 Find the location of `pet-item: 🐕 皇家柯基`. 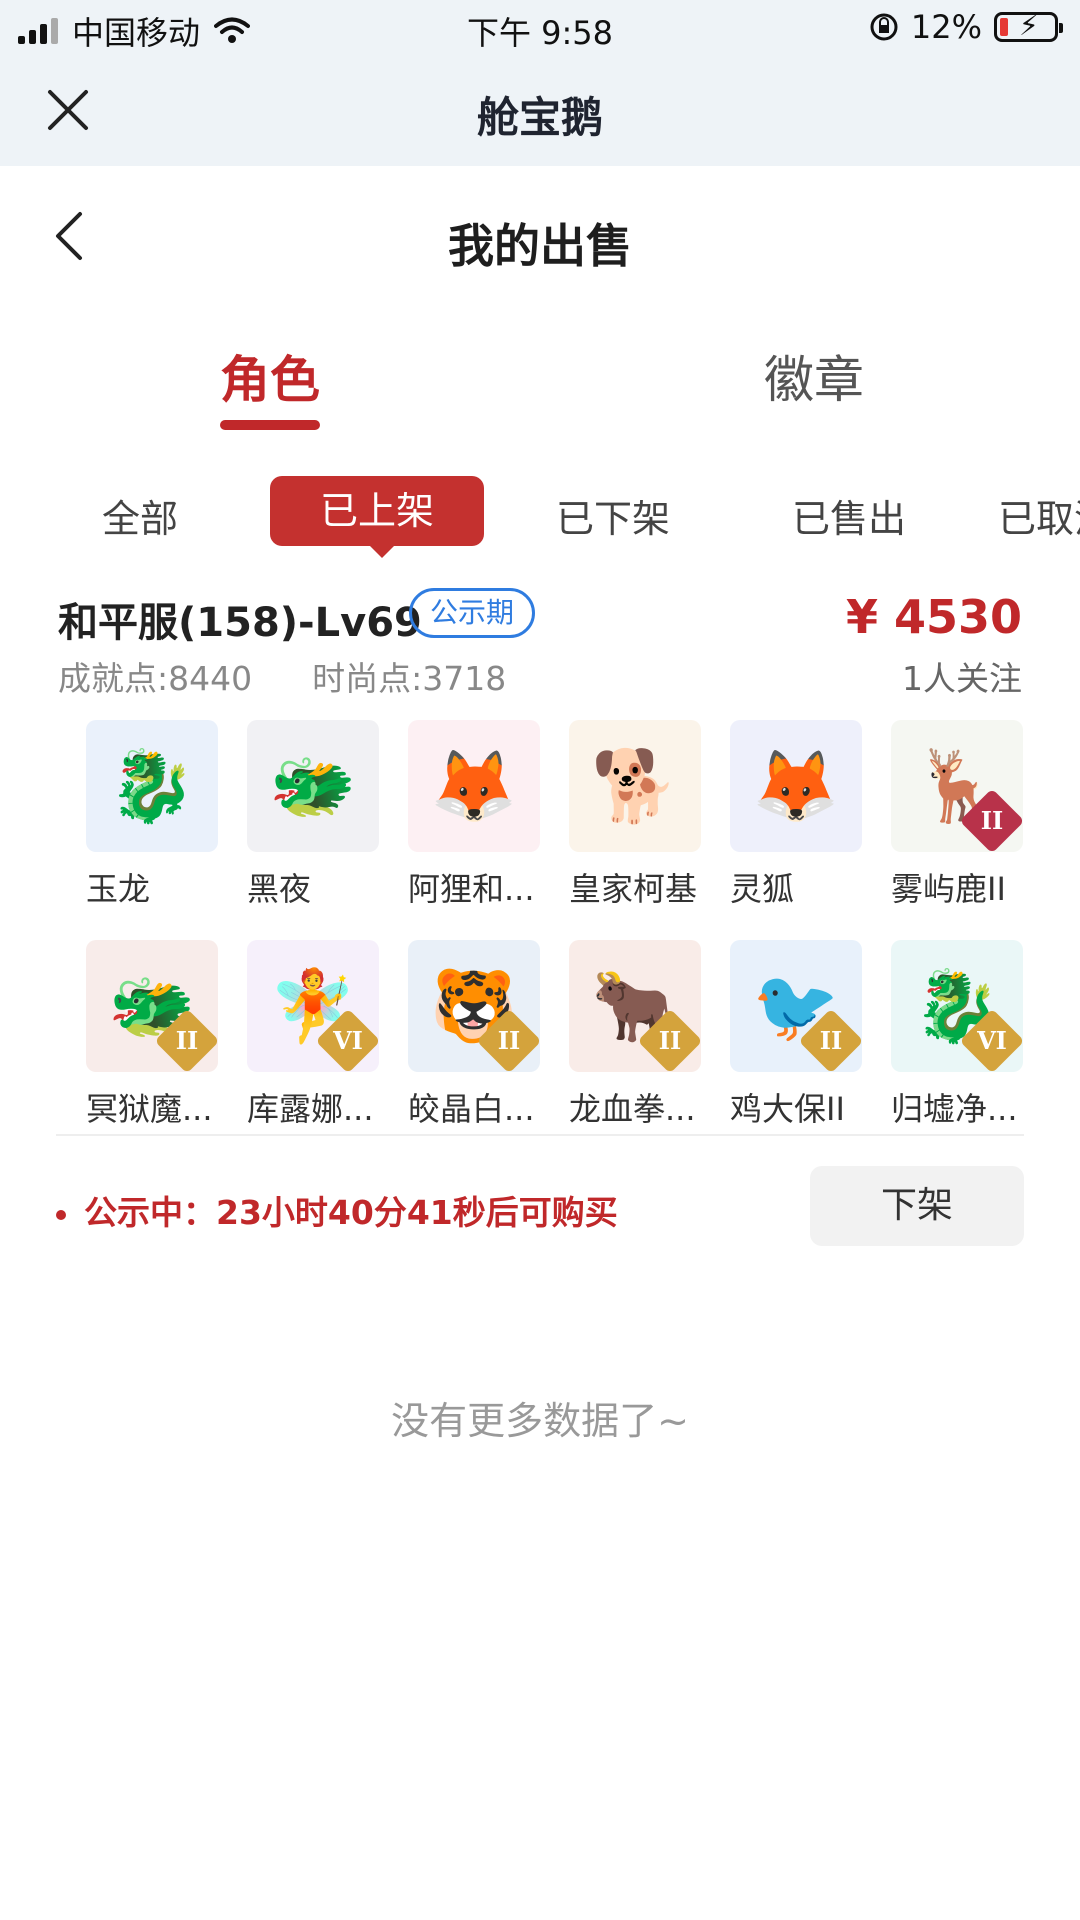

pet-item: 🐕 皇家柯基 is located at coordinates (639, 815).